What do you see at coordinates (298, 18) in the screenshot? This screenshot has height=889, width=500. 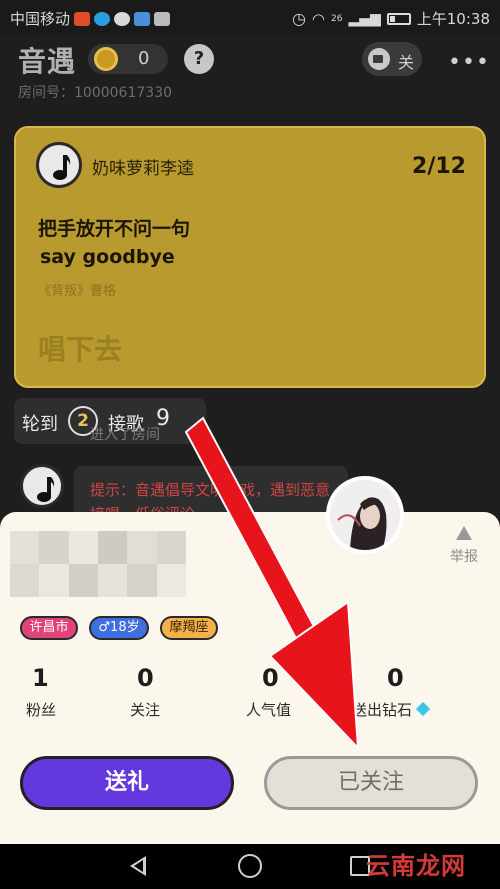 I see `alarm-icon: ◷` at bounding box center [298, 18].